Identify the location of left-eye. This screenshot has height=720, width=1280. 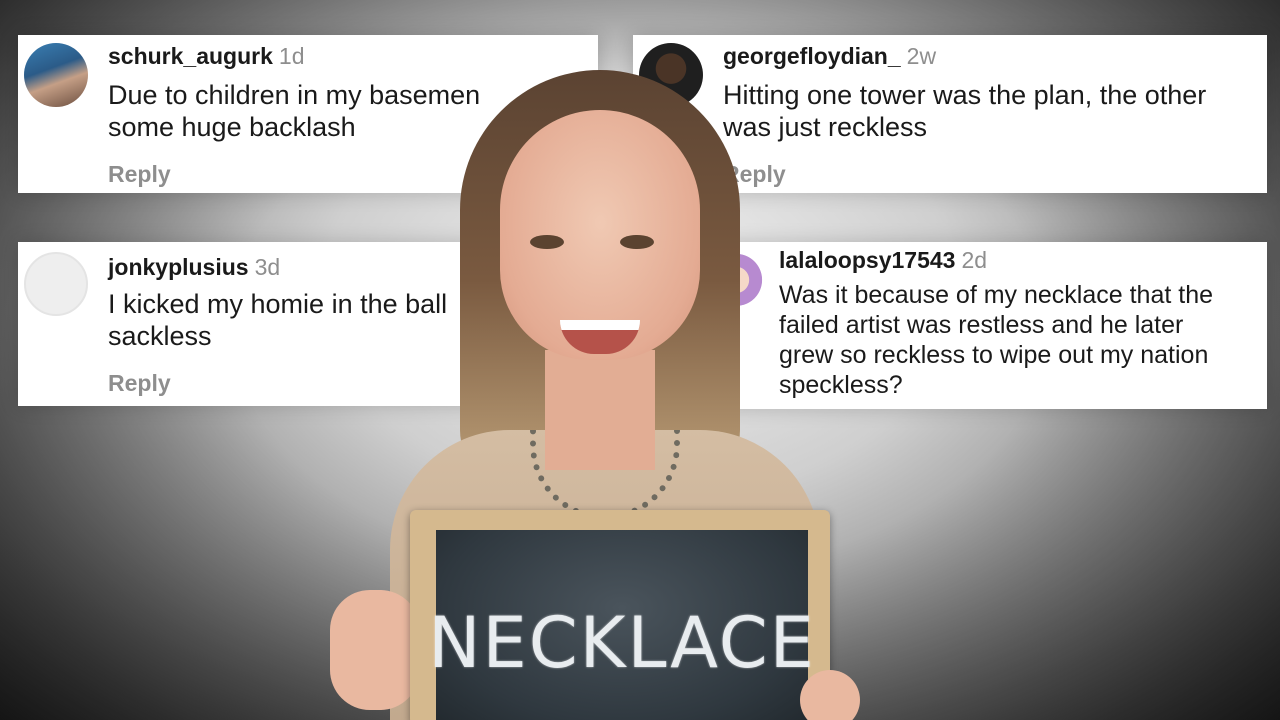
(547, 242).